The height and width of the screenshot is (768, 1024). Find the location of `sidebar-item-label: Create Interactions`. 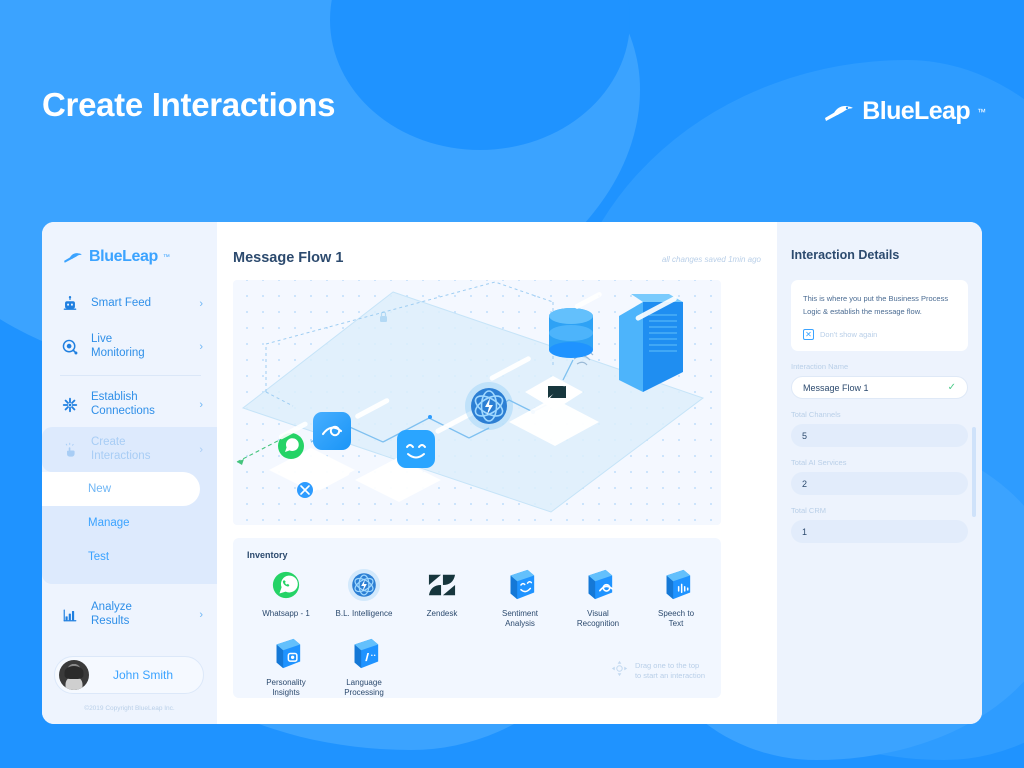

sidebar-item-label: Create Interactions is located at coordinates (121, 449).